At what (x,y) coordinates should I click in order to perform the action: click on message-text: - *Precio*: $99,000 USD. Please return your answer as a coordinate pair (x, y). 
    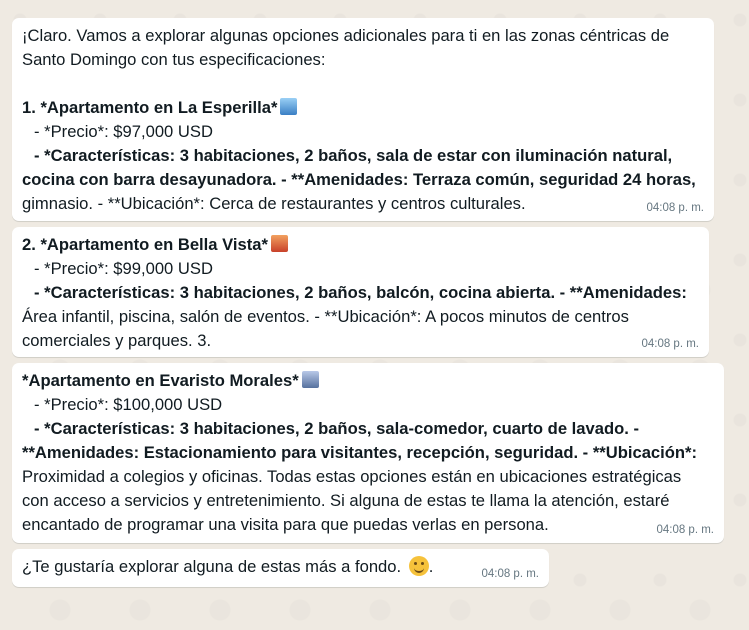
    Looking at the image, I should click on (123, 268).